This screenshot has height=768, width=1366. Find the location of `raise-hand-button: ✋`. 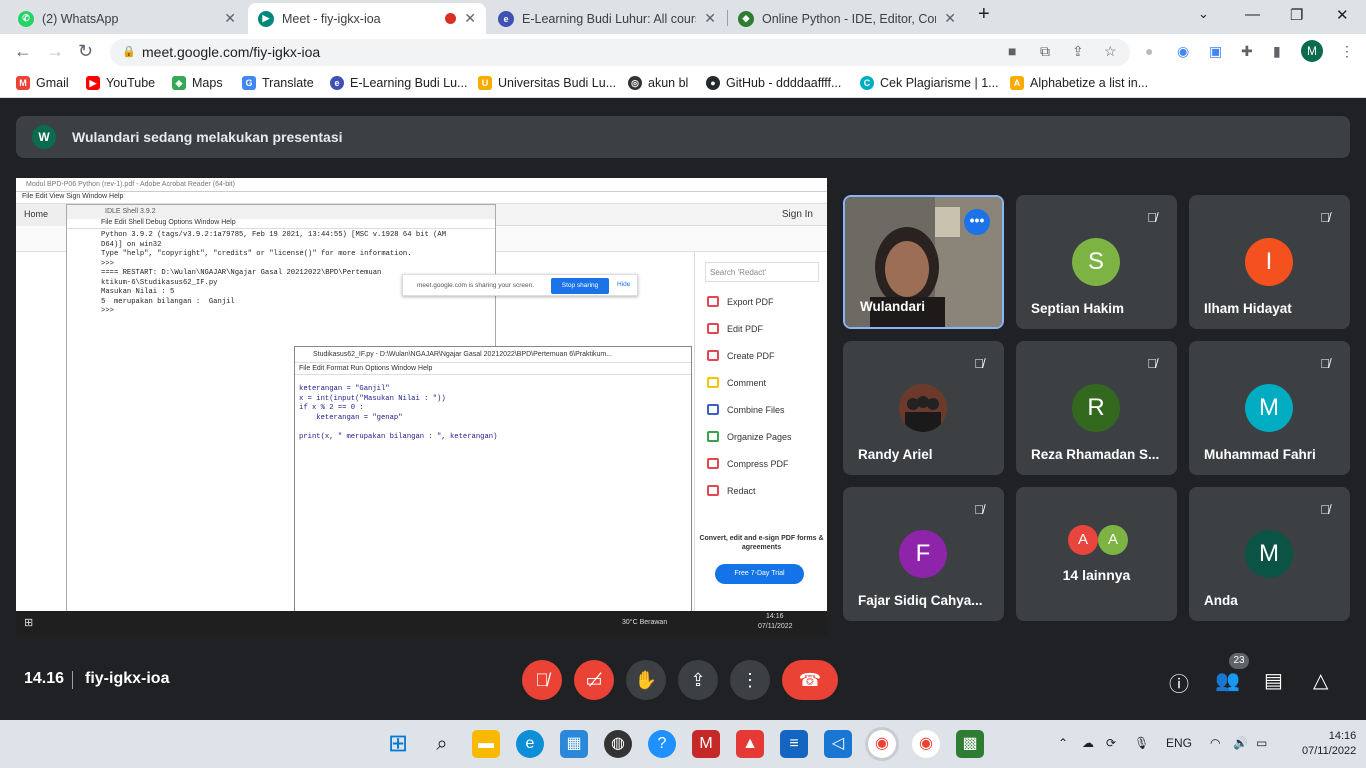

raise-hand-button: ✋ is located at coordinates (646, 680).